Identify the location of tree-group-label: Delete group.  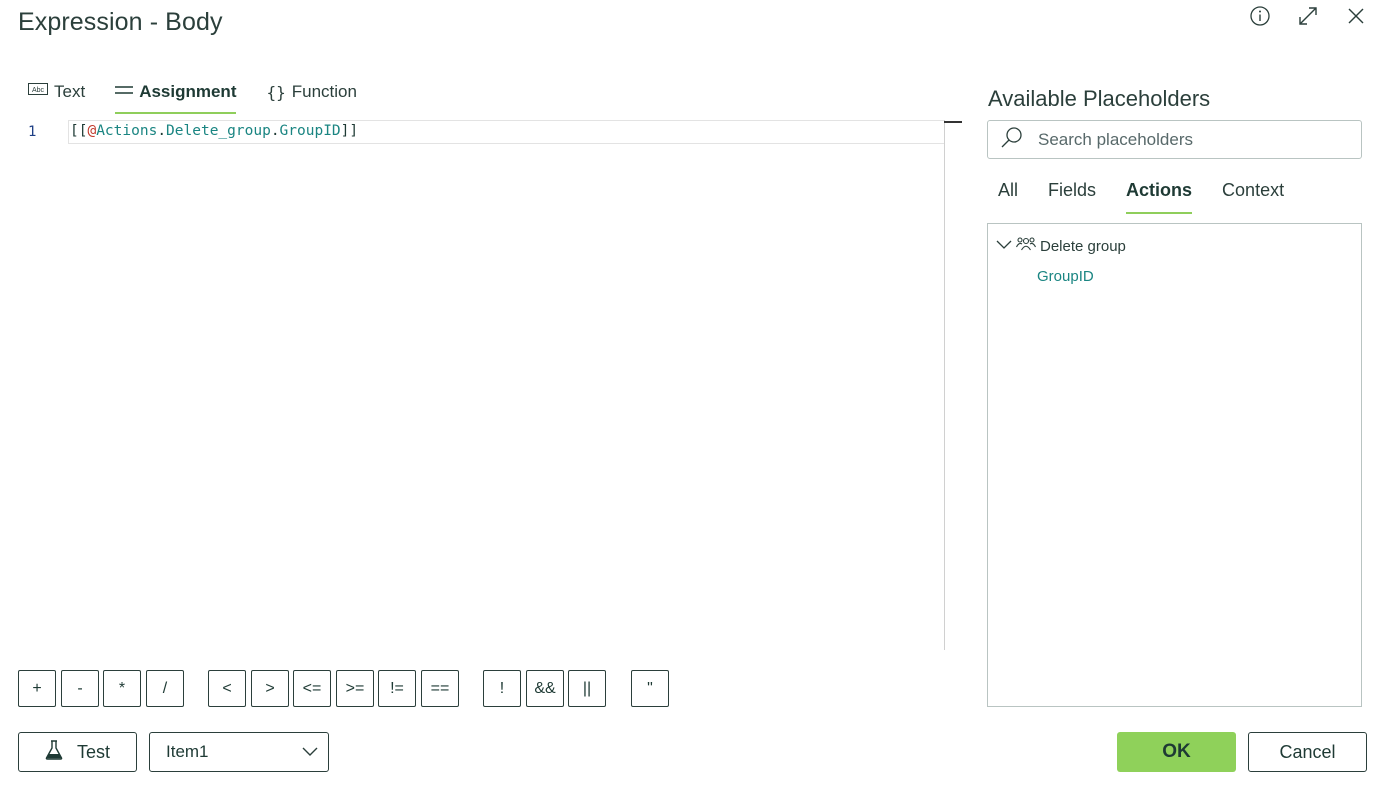
(1083, 246).